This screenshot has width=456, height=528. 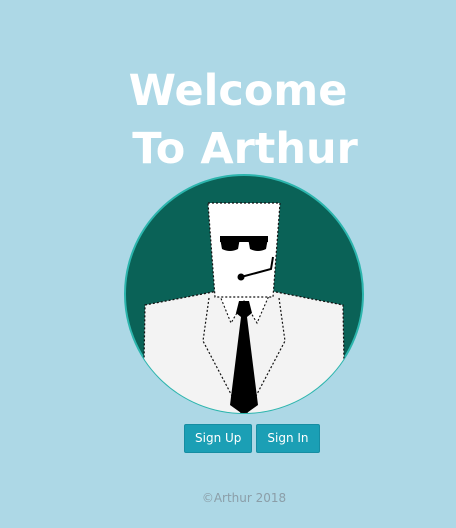 What do you see at coordinates (238, 90) in the screenshot?
I see `title-line-1: Welcome` at bounding box center [238, 90].